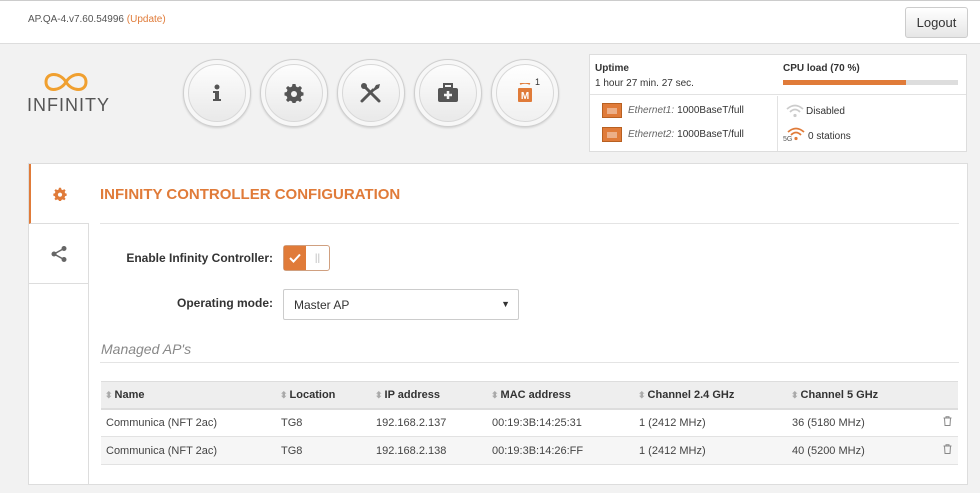 The image size is (980, 493). I want to click on col-channel5-header: ⬍ Channel 5 GHz, so click(857, 395).